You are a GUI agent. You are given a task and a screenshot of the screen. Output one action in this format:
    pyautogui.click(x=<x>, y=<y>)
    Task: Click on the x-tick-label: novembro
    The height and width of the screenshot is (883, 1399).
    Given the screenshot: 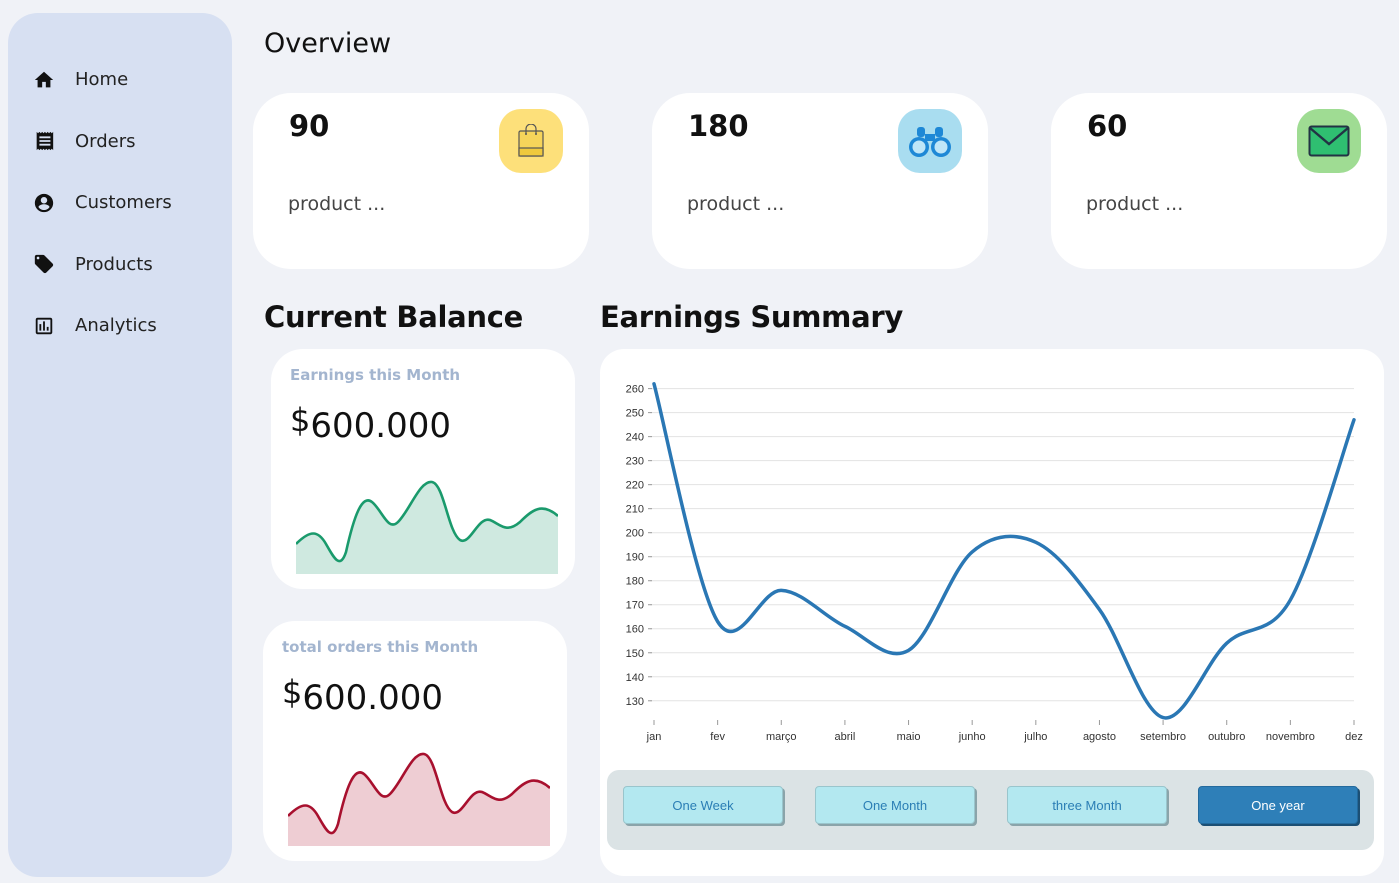 What is the action you would take?
    pyautogui.click(x=1290, y=737)
    